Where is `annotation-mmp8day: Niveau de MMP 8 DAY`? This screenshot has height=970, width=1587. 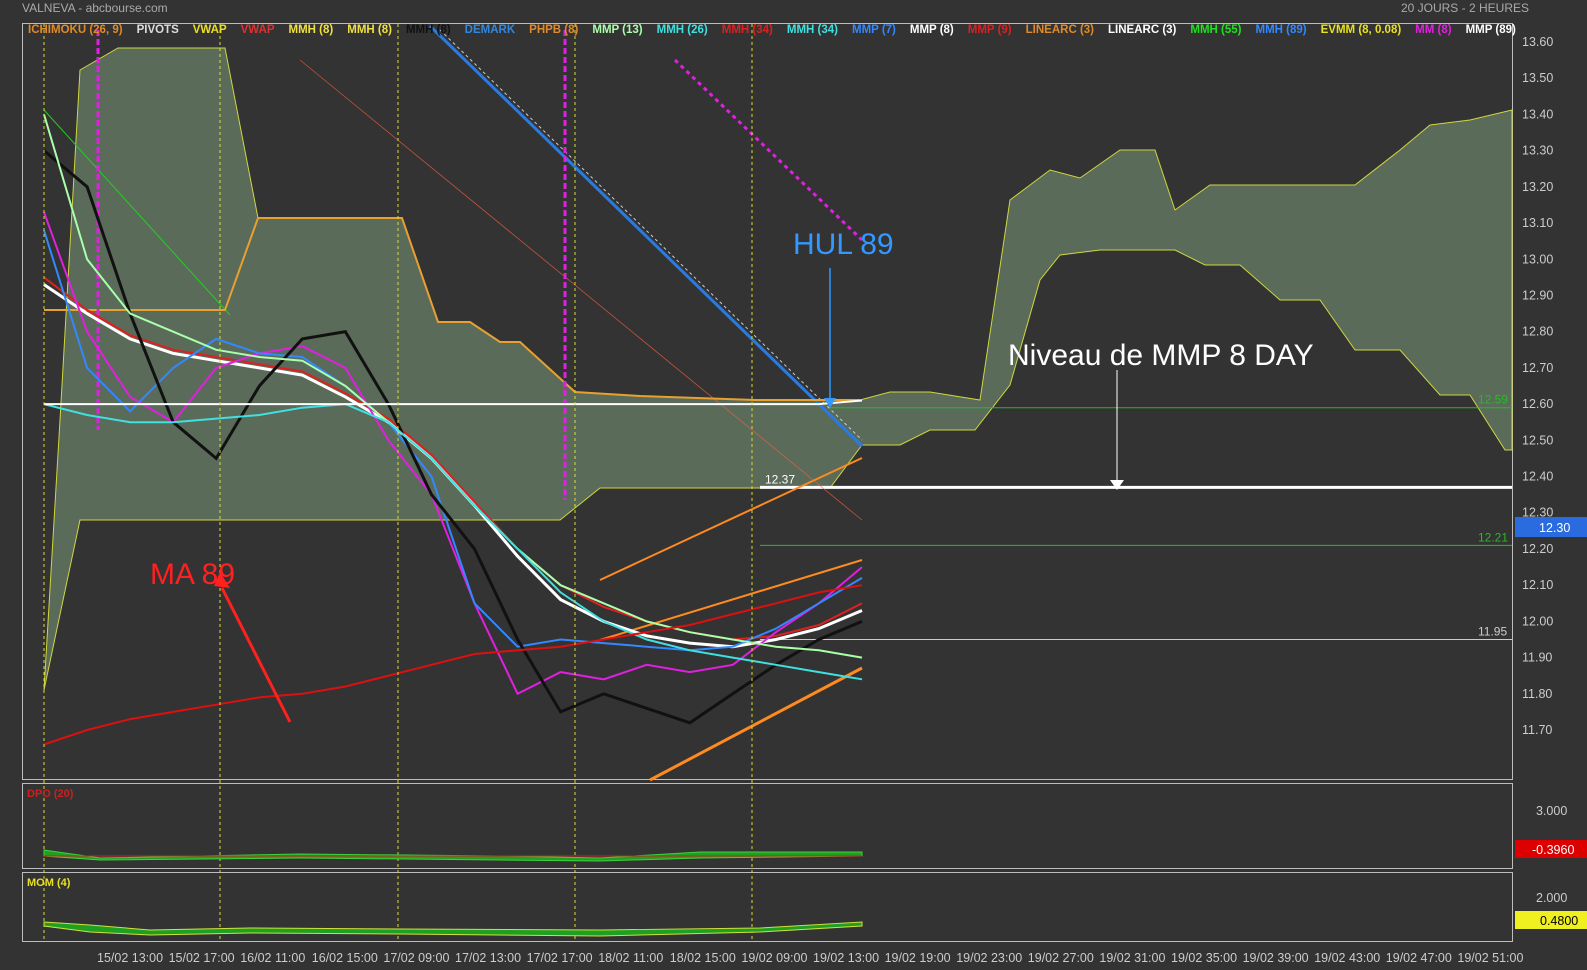 annotation-mmp8day: Niveau de MMP 8 DAY is located at coordinates (1161, 355).